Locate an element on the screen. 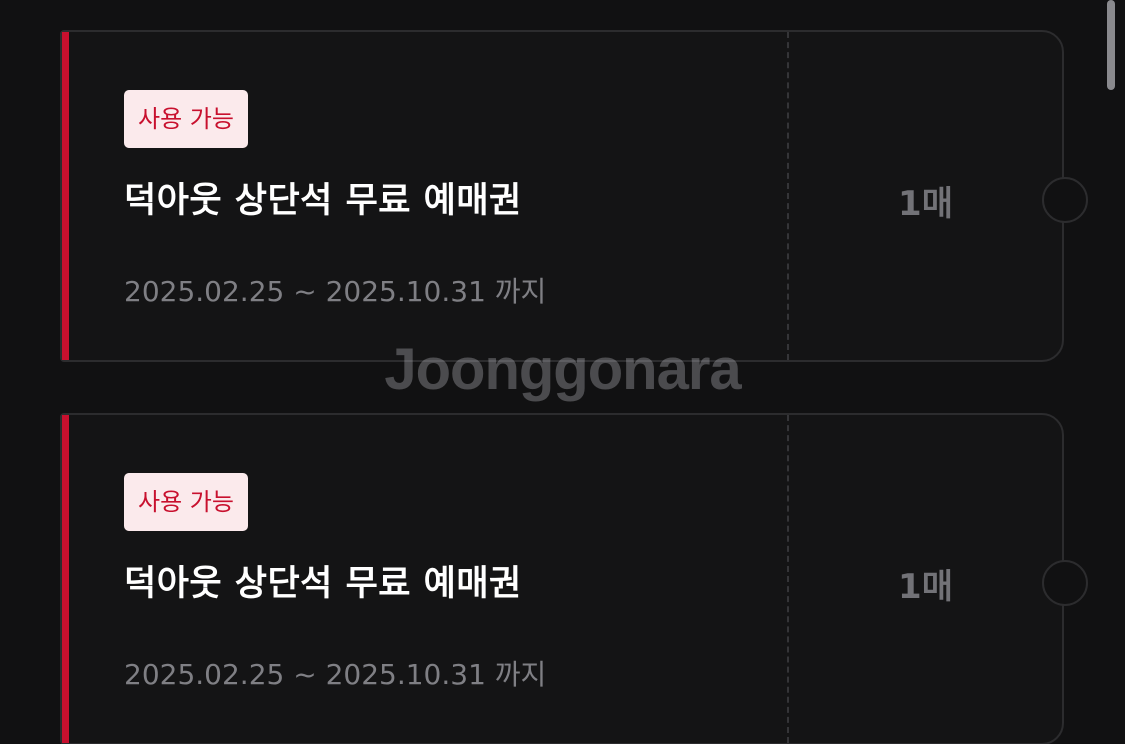 This screenshot has height=744, width=1125. scrollbar is located at coordinates (1111, 45).